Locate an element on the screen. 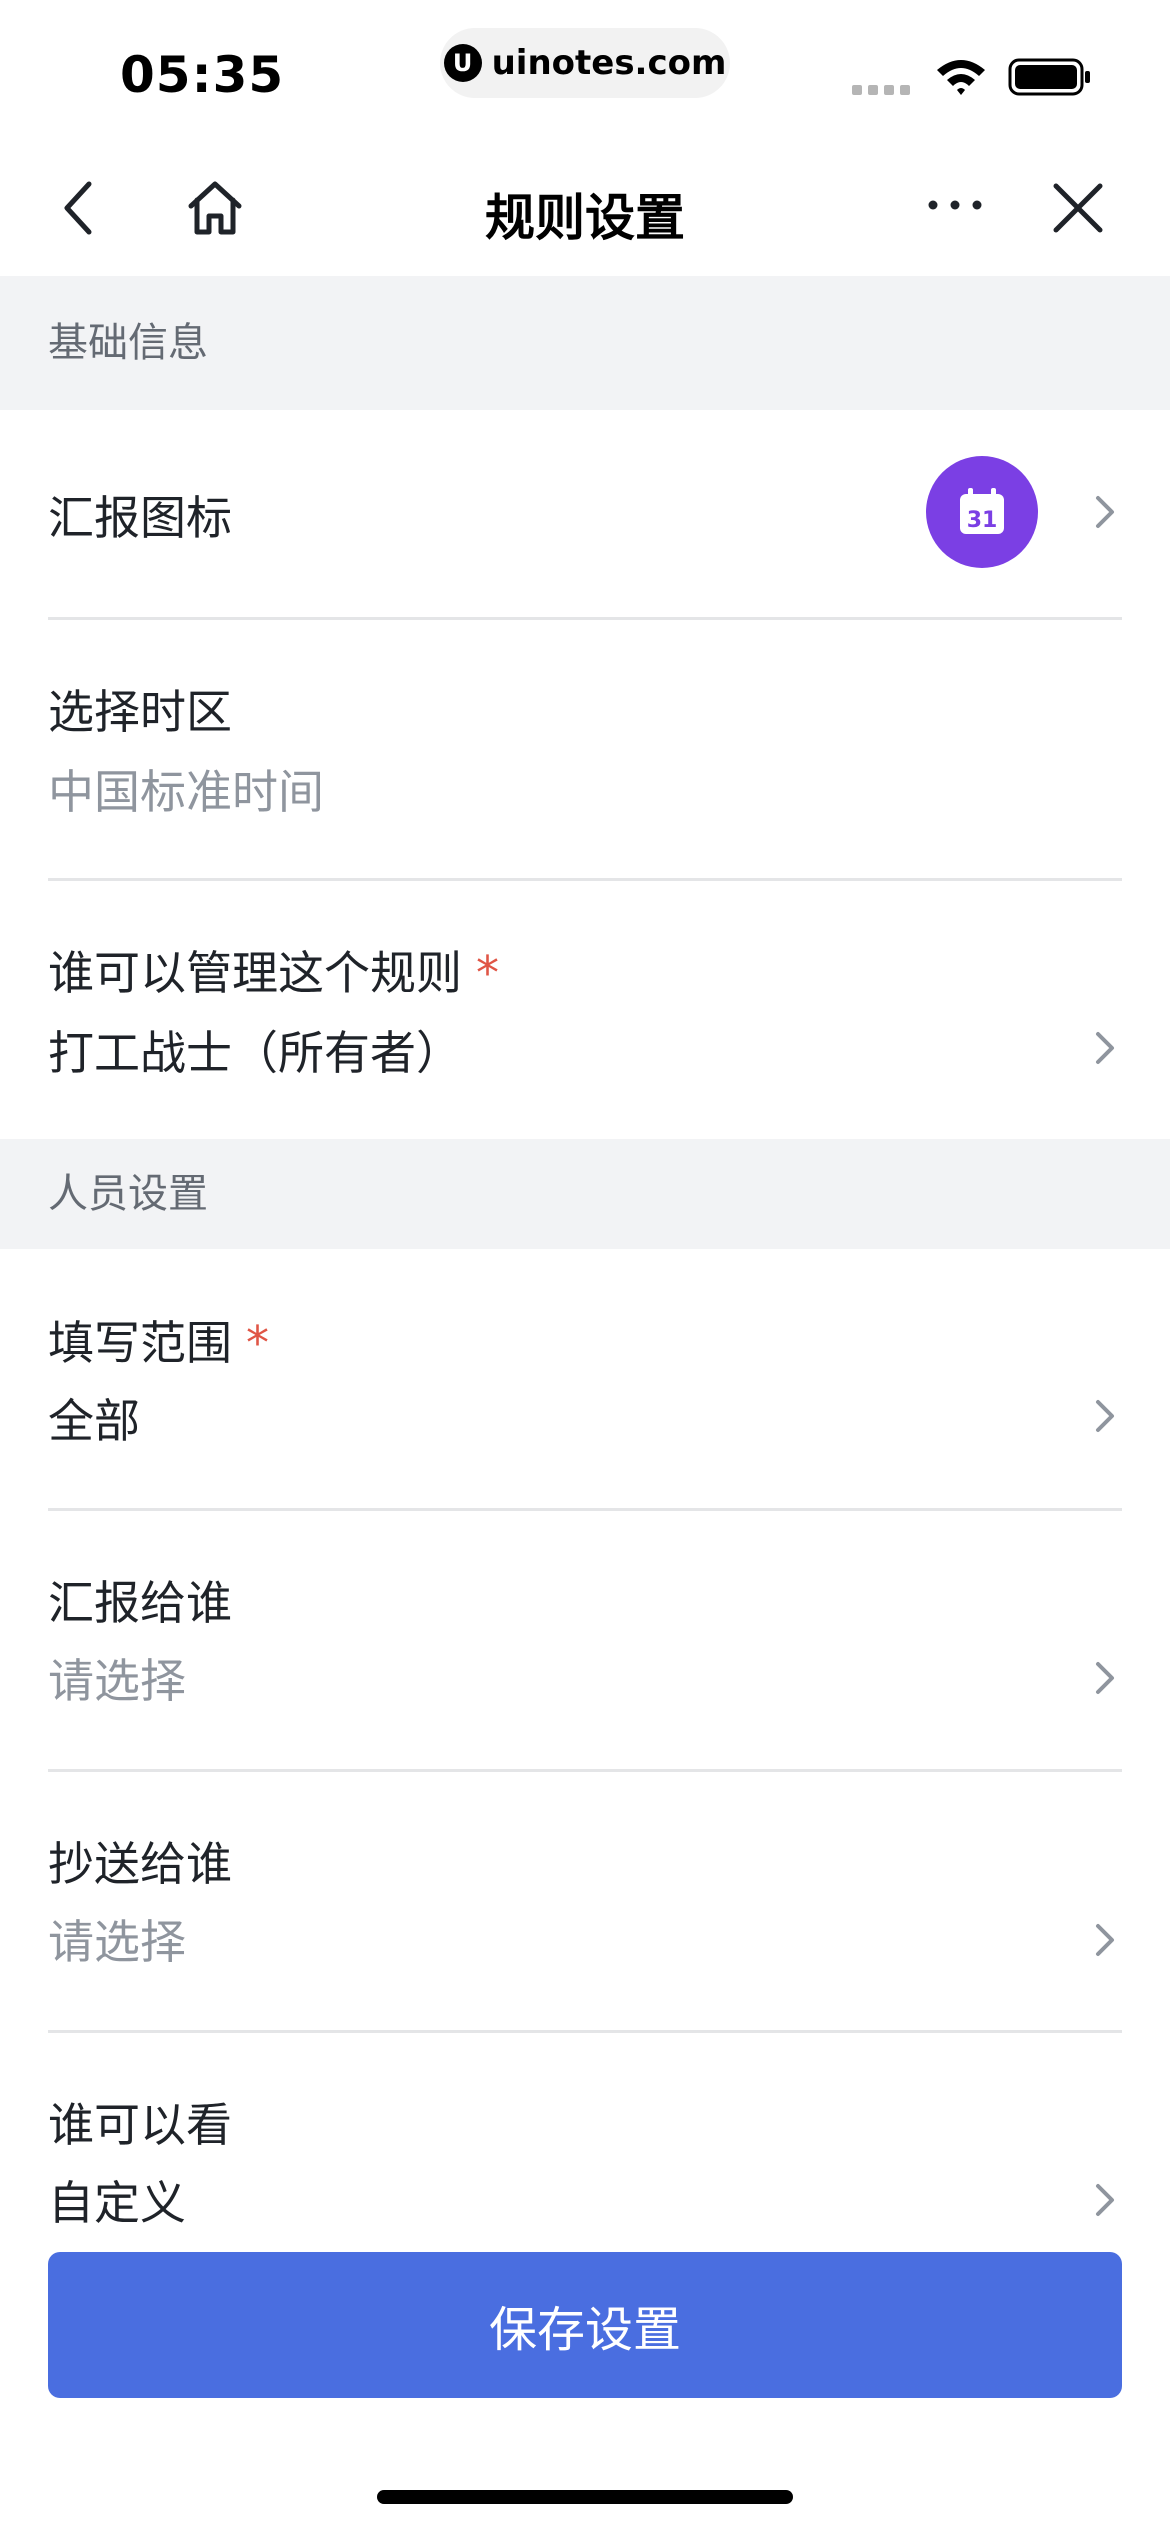 The image size is (1170, 2532). row-scope: 填写范围 * 全部 is located at coordinates (585, 1379).